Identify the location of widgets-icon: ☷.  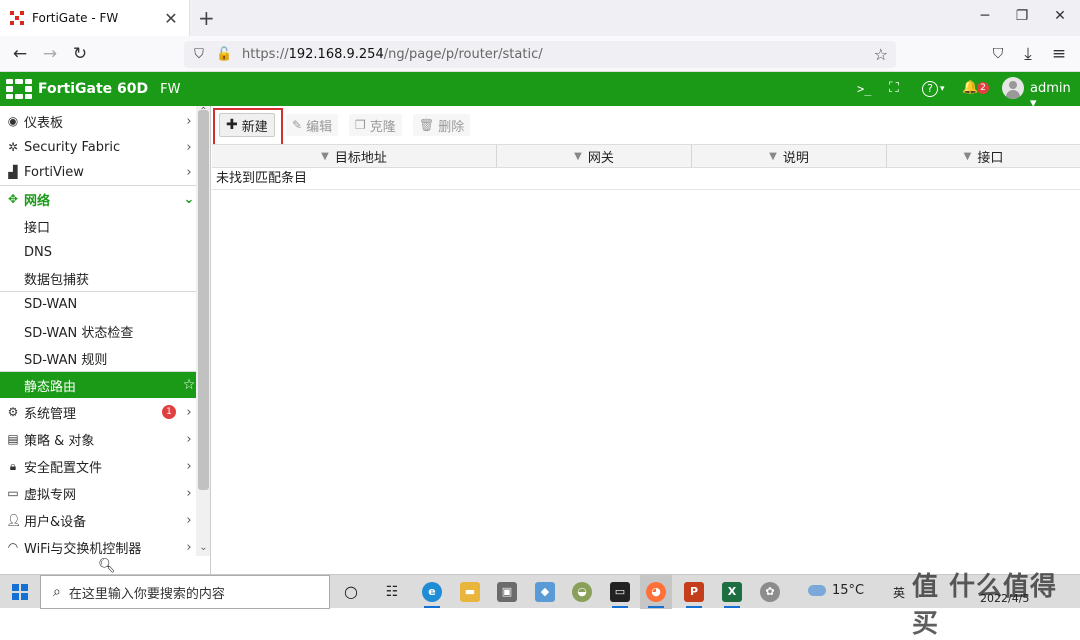
(392, 592).